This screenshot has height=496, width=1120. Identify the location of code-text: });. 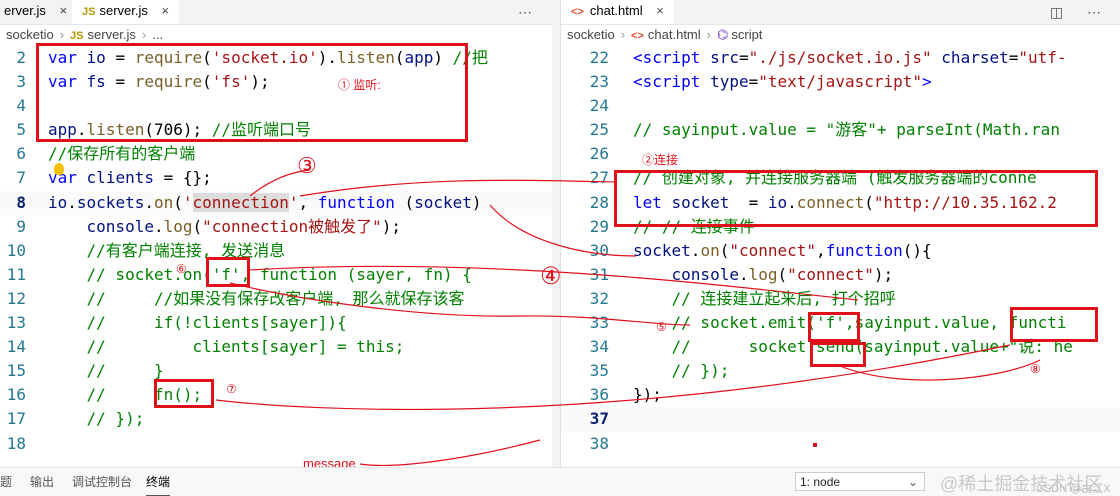
(647, 395).